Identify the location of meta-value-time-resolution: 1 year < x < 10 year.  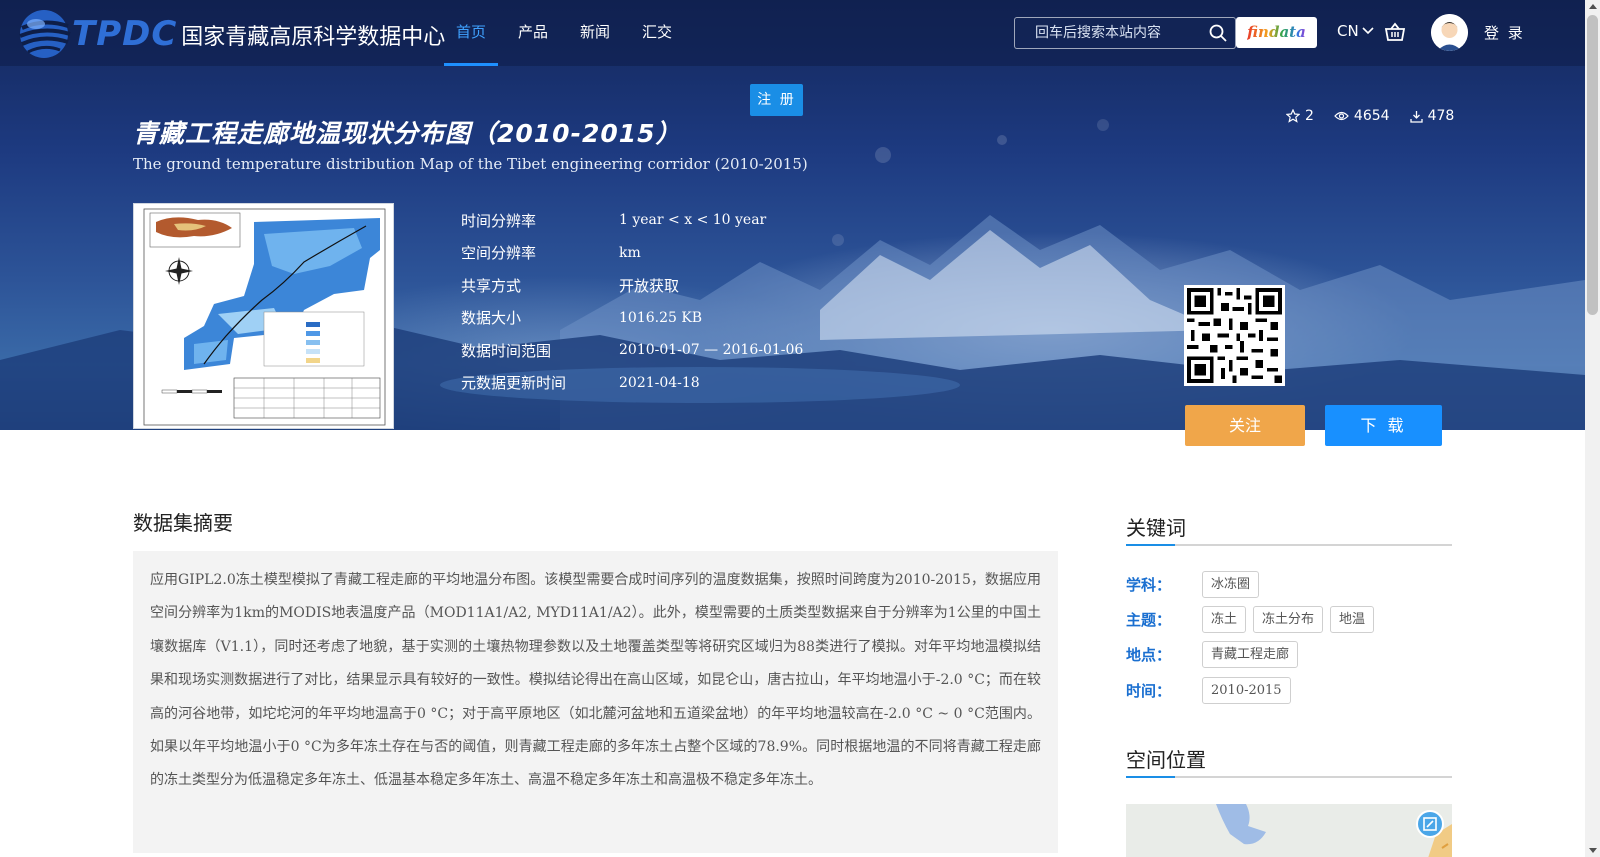
(693, 220).